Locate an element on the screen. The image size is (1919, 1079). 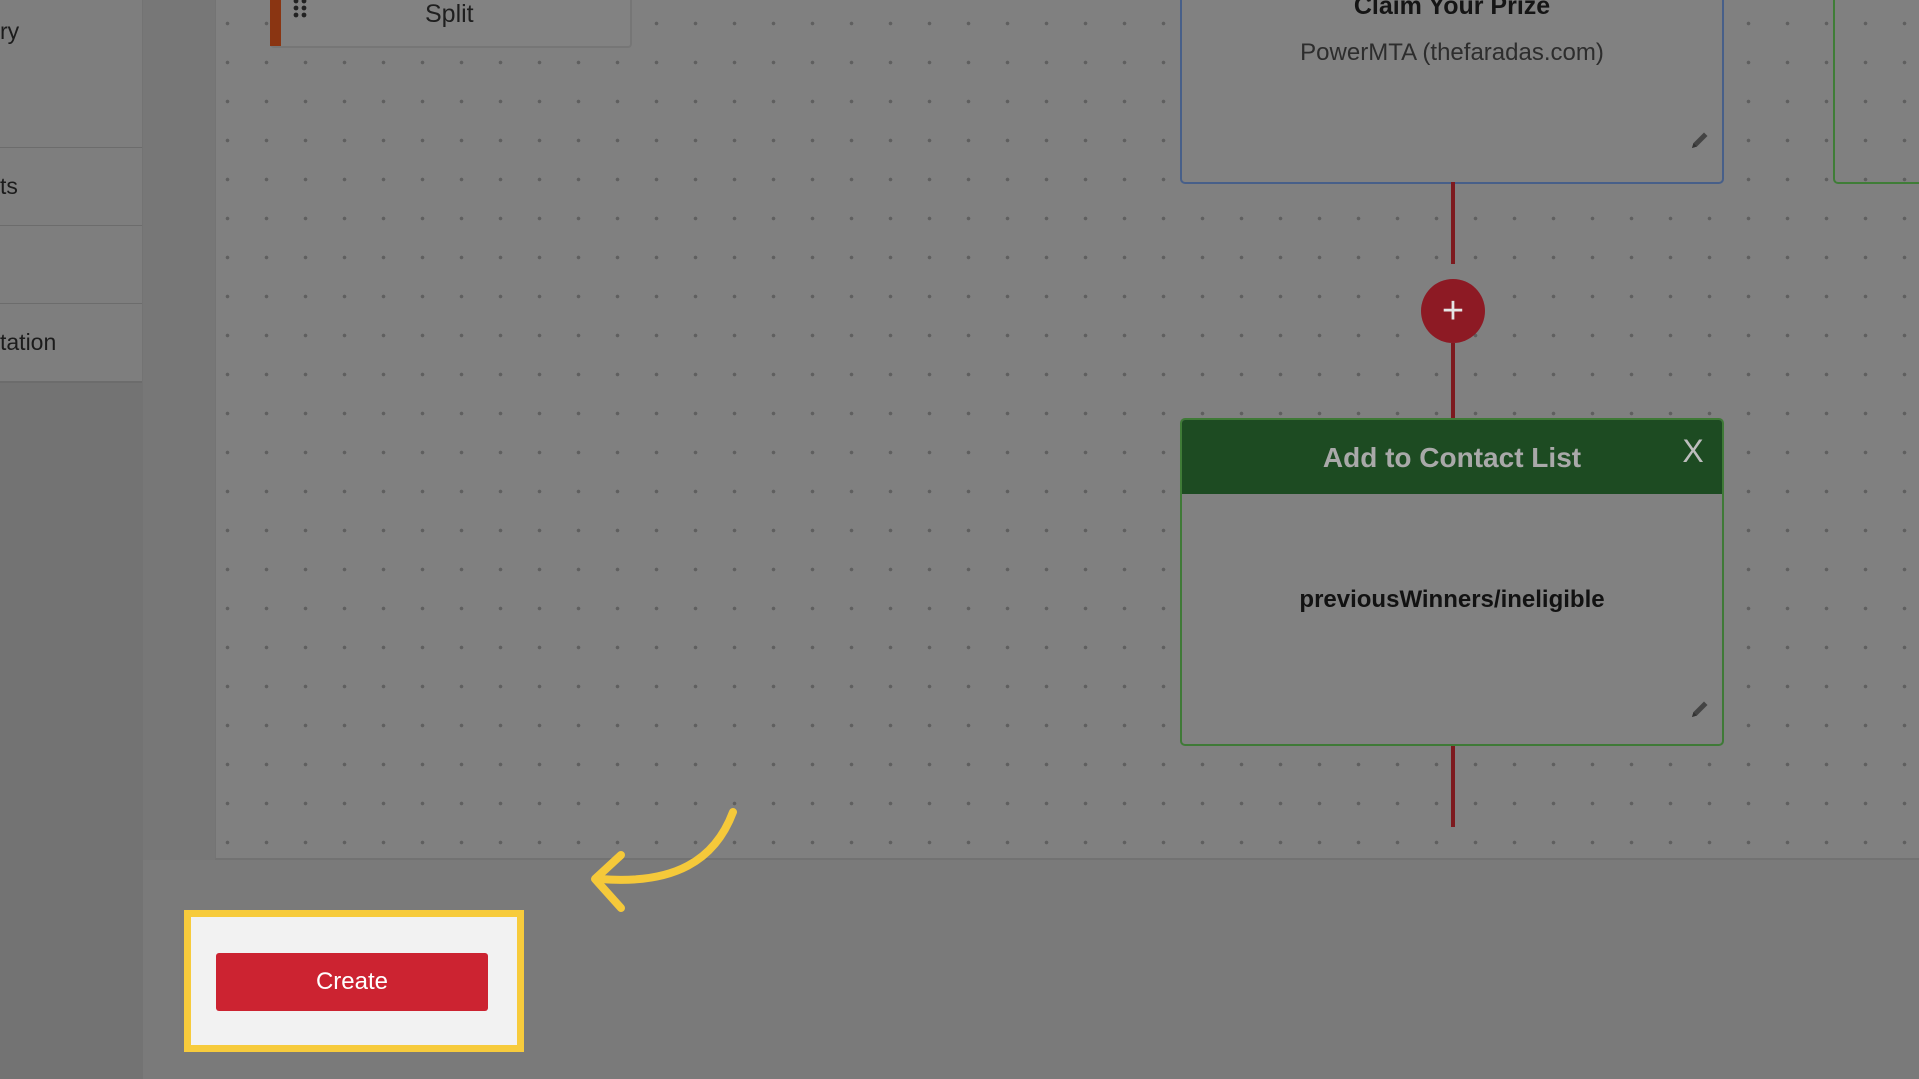
close-icon: X is located at coordinates (1693, 451).